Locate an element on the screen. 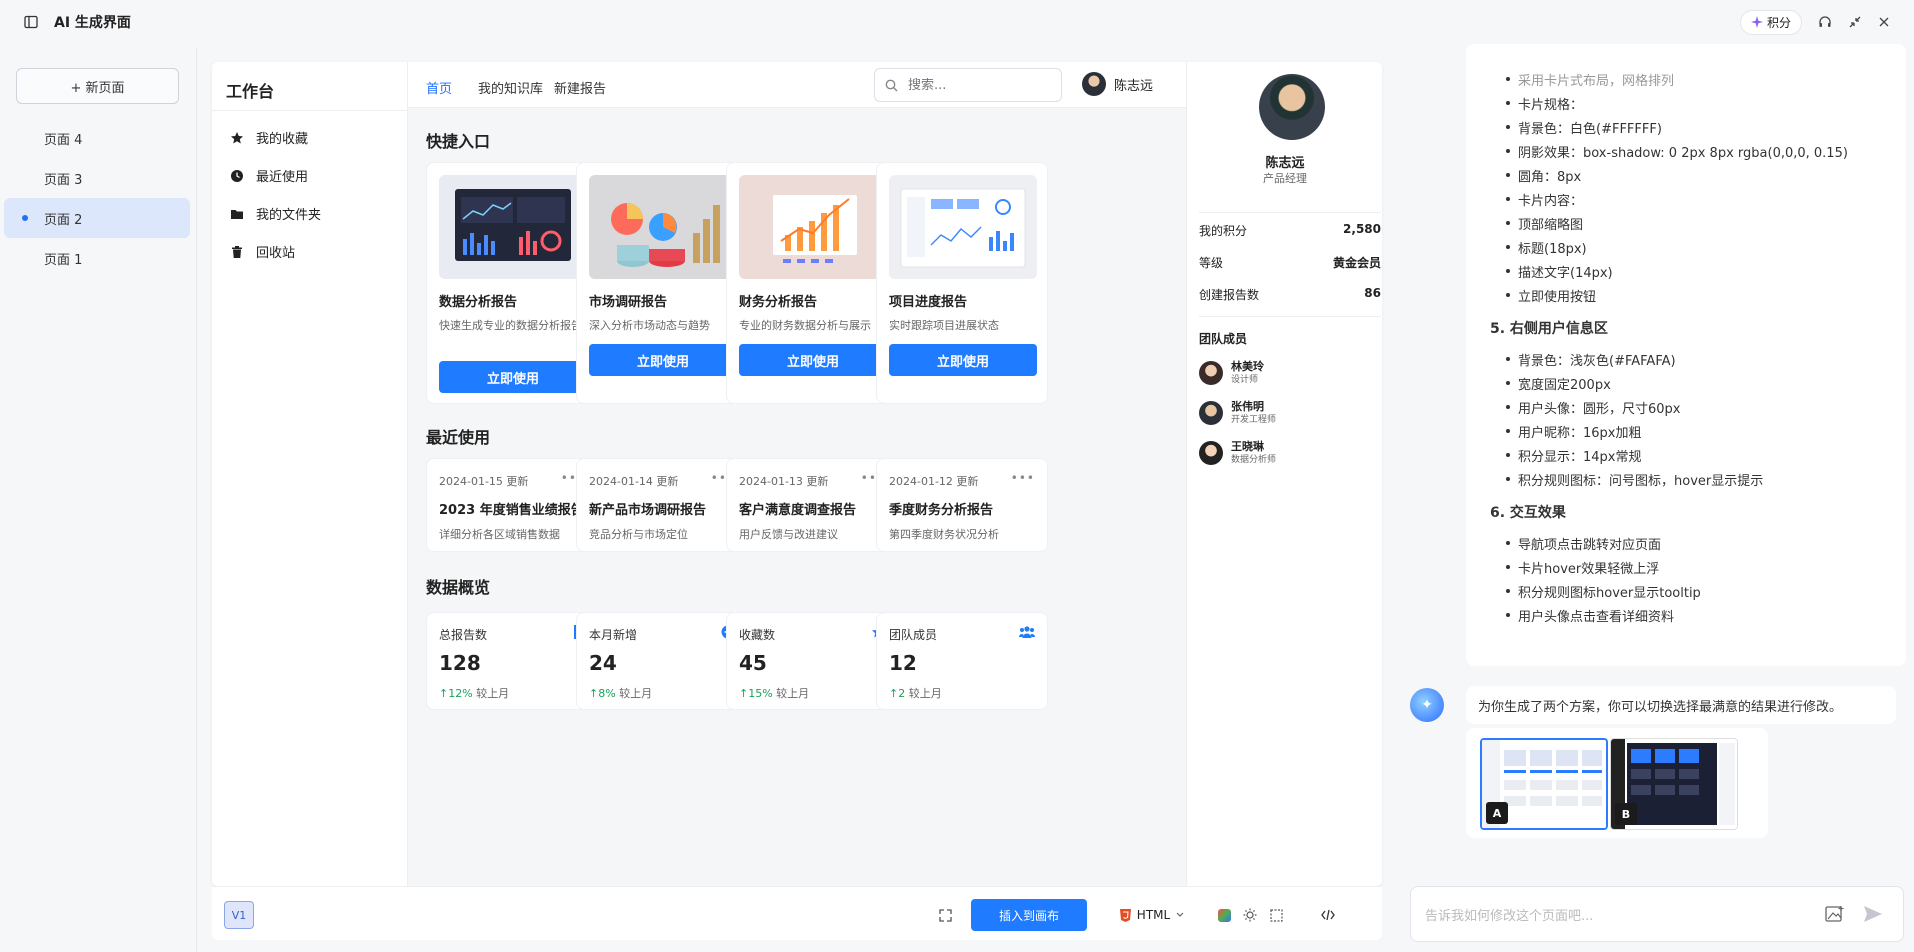  points-button: 积分 is located at coordinates (1770, 22).